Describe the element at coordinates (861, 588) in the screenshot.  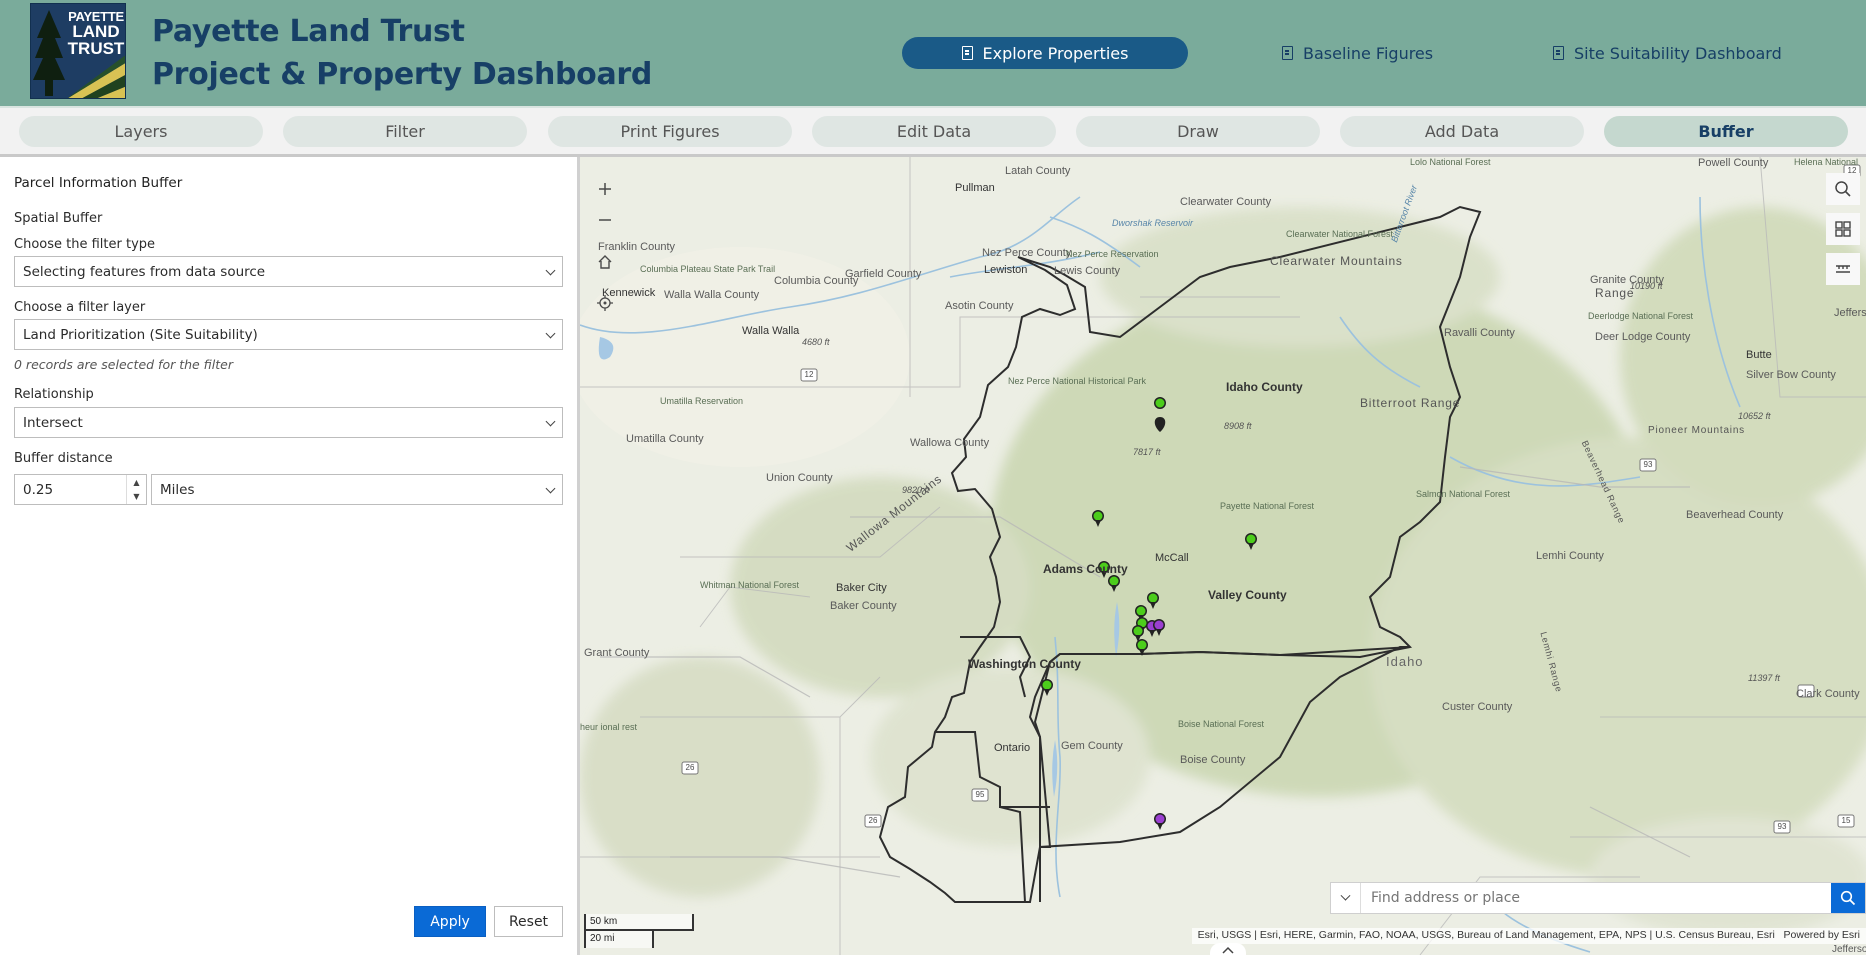
I see `label-baker-city: Baker City` at that location.